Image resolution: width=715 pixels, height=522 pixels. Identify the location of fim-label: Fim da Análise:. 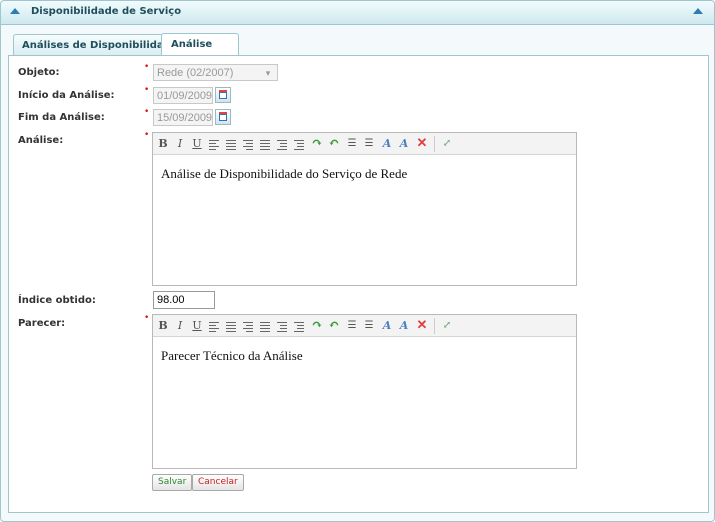
(61, 117).